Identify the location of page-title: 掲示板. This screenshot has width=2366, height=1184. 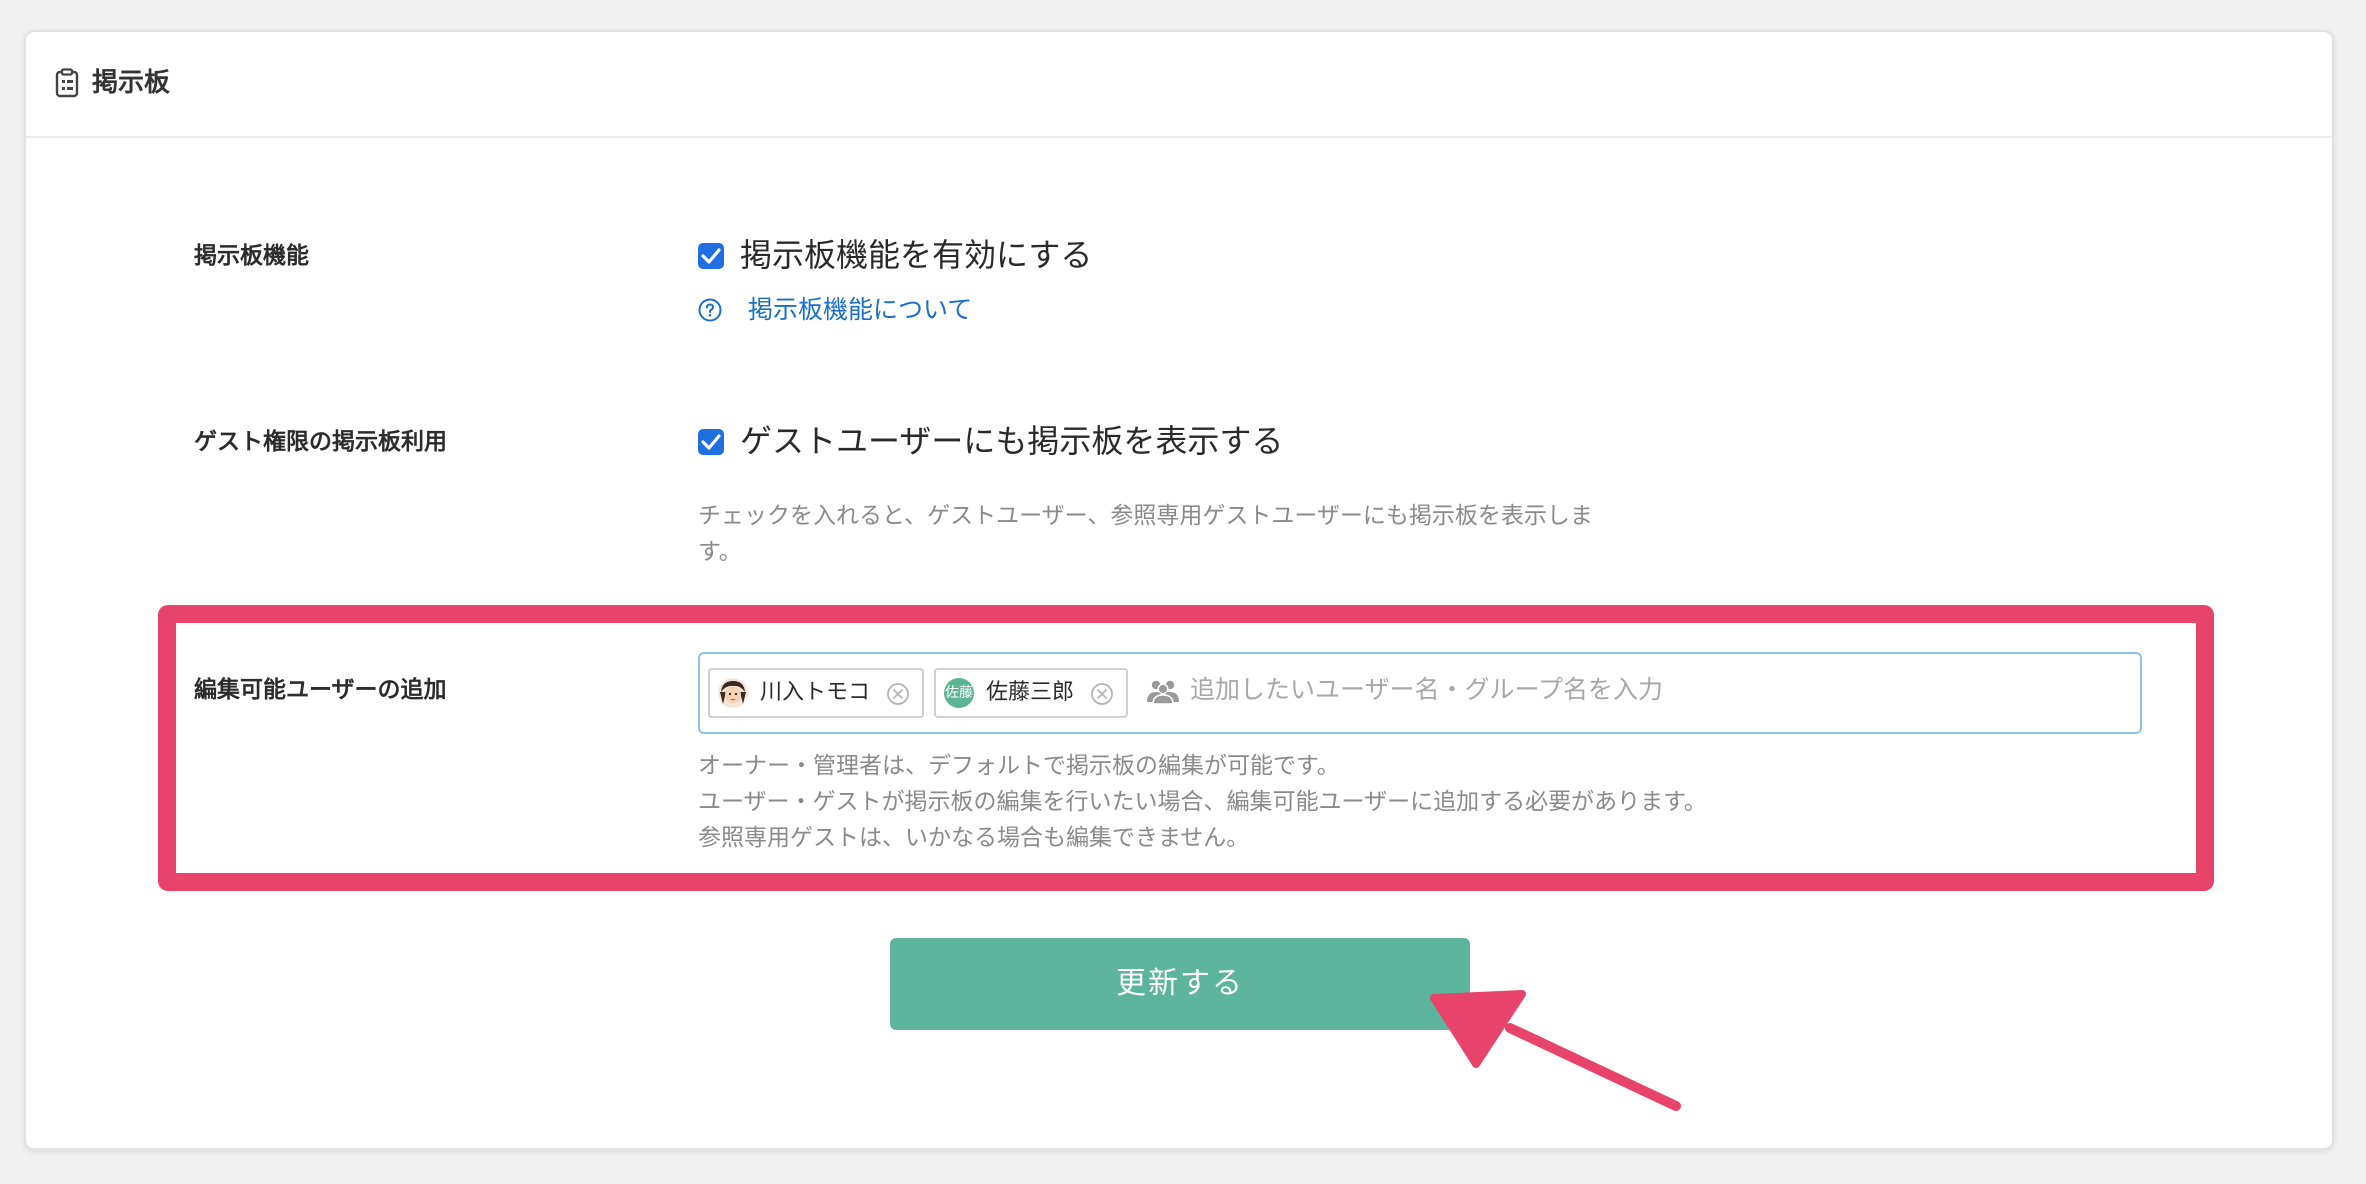
(131, 83).